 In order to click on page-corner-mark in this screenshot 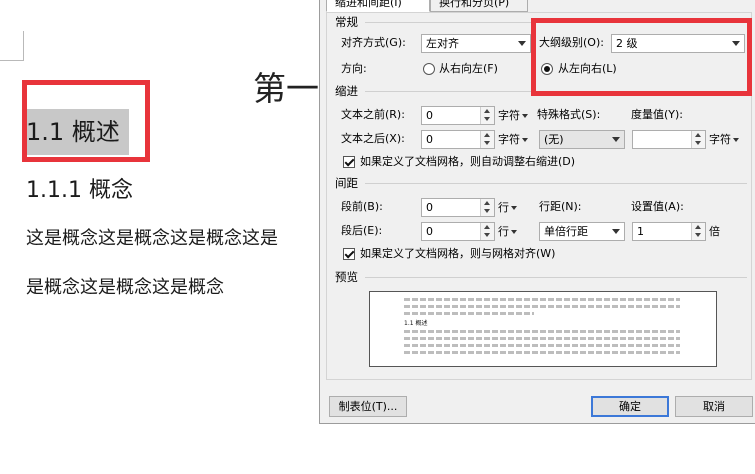, I will do `click(12, 46)`.